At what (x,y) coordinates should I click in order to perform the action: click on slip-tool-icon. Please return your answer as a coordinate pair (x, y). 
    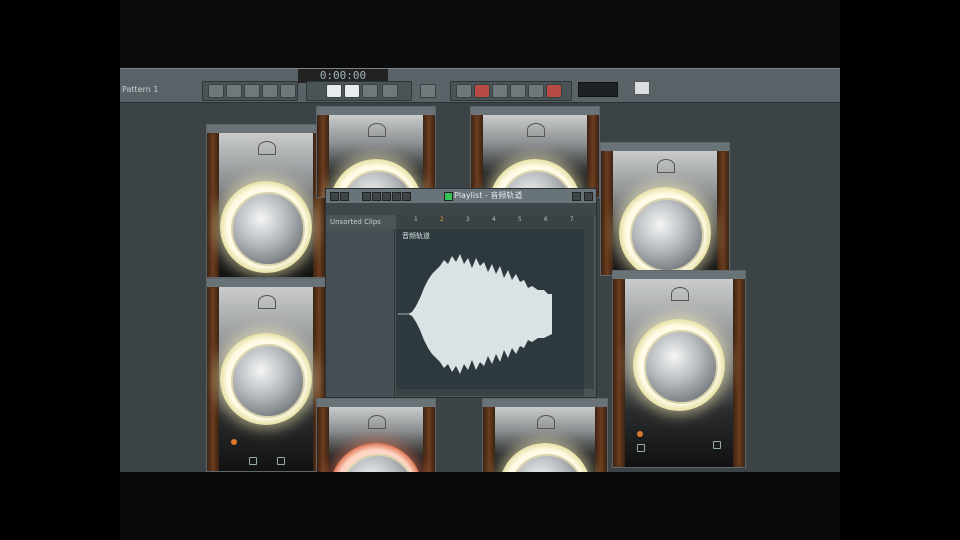
    Looking at the image, I should click on (406, 196).